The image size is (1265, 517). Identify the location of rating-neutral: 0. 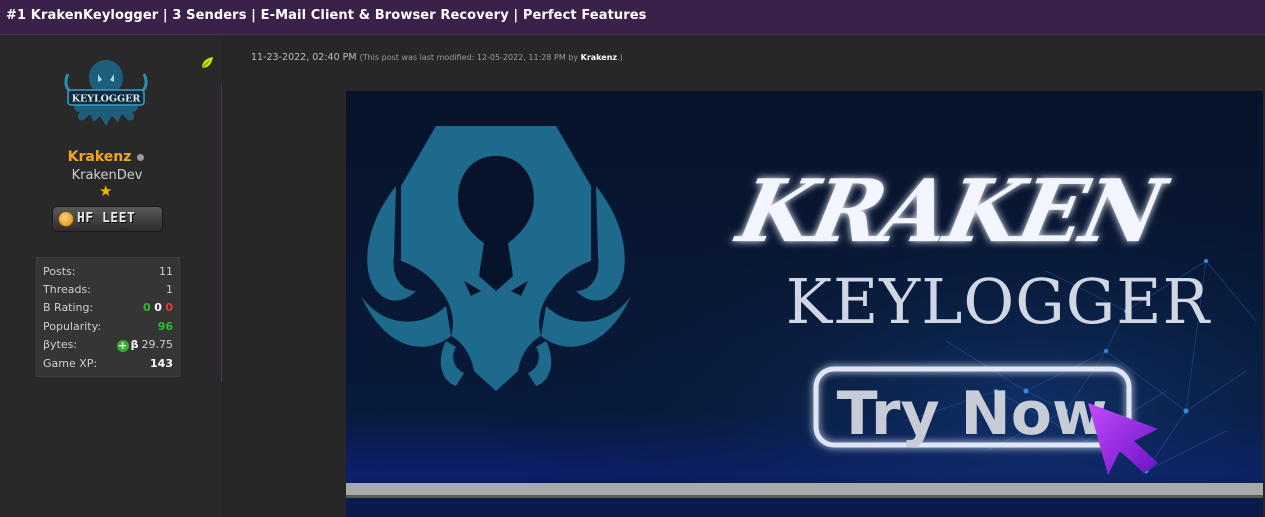
(158, 308).